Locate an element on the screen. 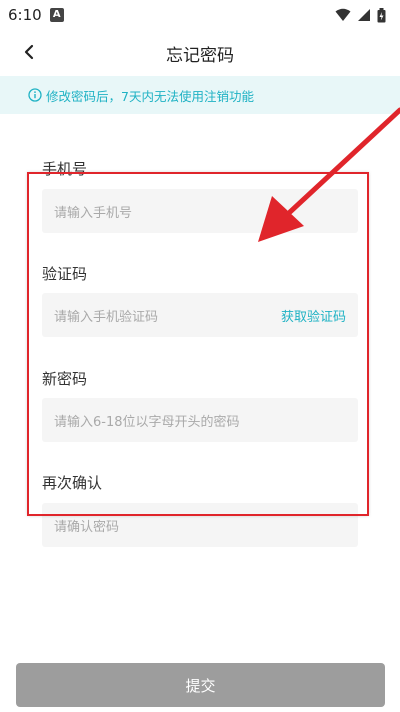  status-time: 6:10 is located at coordinates (25, 15).